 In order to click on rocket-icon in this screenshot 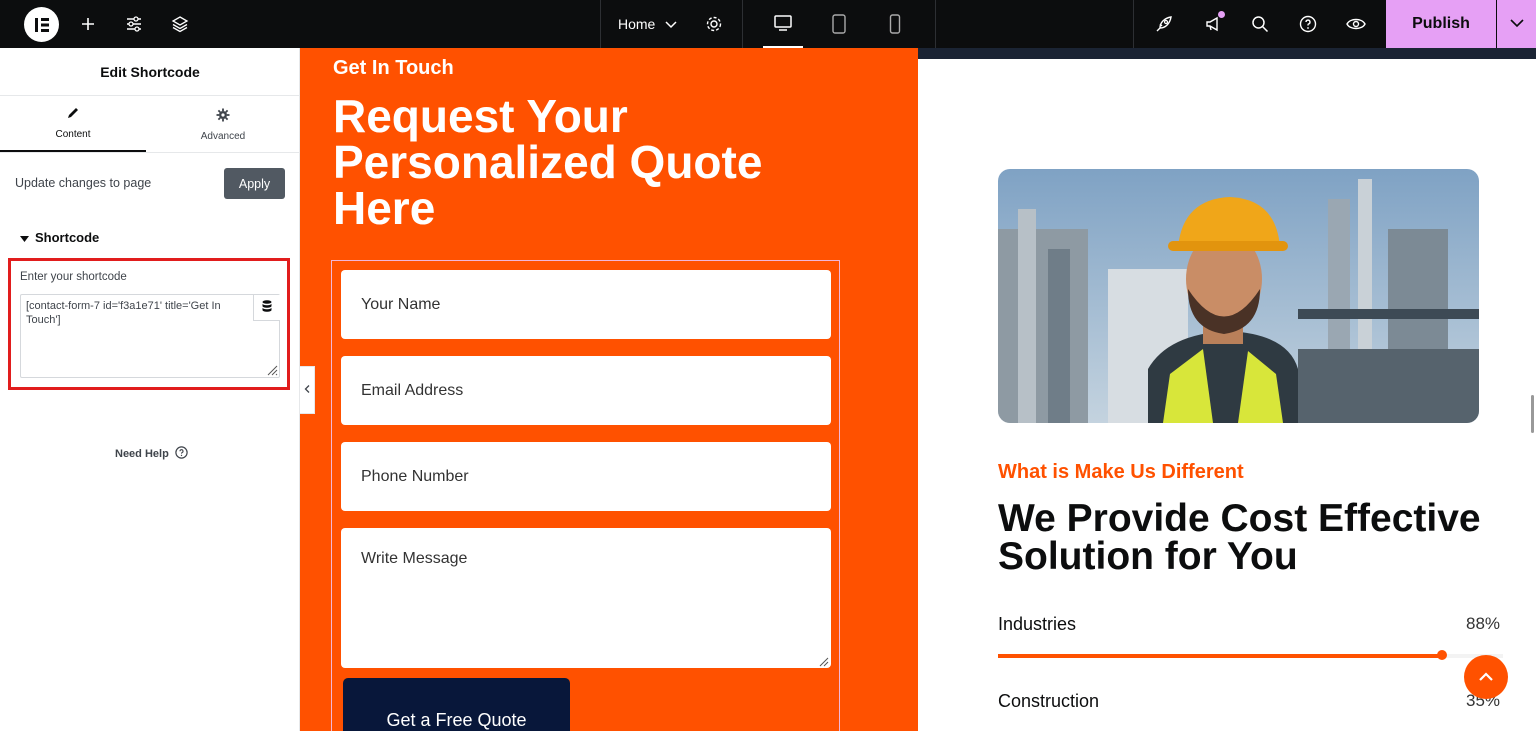, I will do `click(1164, 24)`.